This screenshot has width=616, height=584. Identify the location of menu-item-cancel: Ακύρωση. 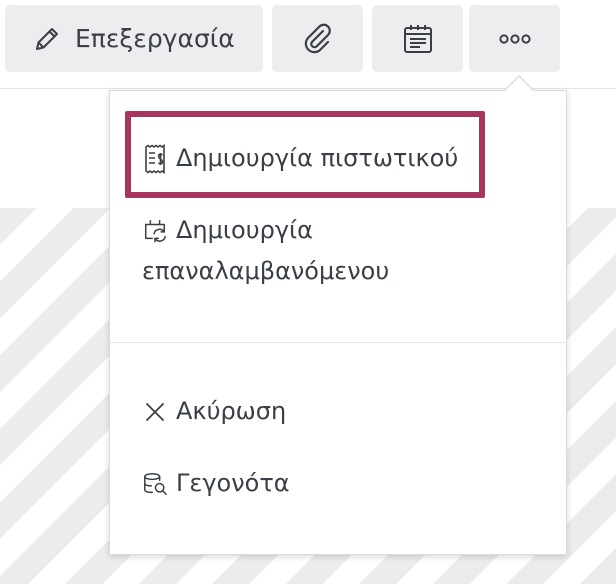
(214, 411).